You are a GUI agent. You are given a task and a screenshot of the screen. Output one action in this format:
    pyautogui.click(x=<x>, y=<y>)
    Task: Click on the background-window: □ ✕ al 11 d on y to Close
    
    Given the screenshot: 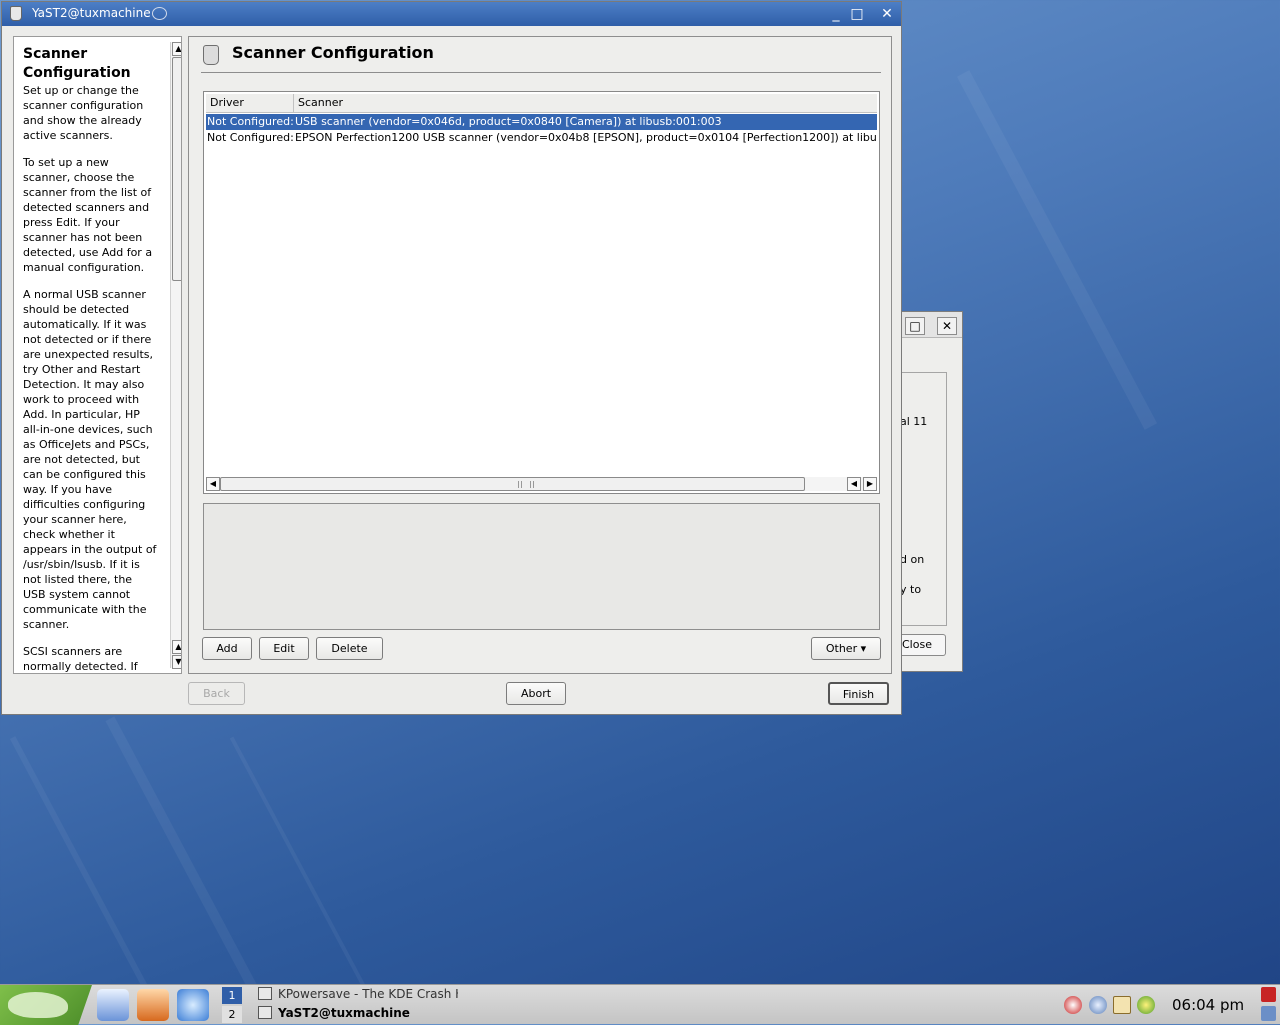 What is the action you would take?
    pyautogui.click(x=931, y=491)
    